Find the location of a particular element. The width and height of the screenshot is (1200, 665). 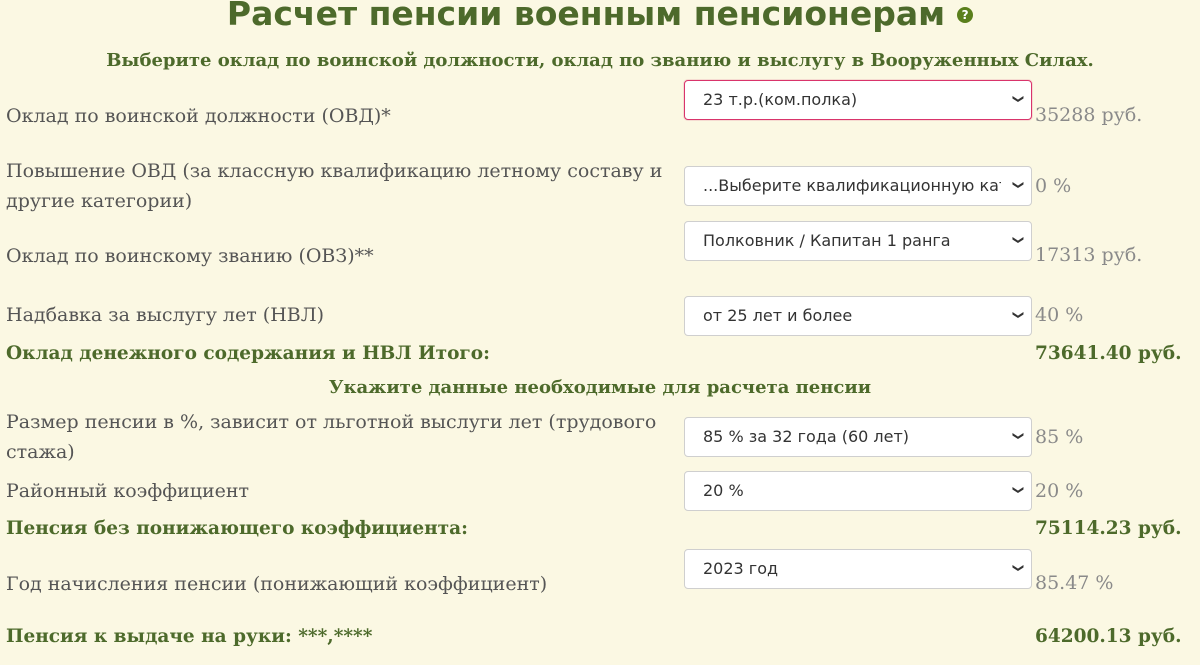

ovd-raise-select: ...Выберите квалификационную категорию ❯ is located at coordinates (858, 186).